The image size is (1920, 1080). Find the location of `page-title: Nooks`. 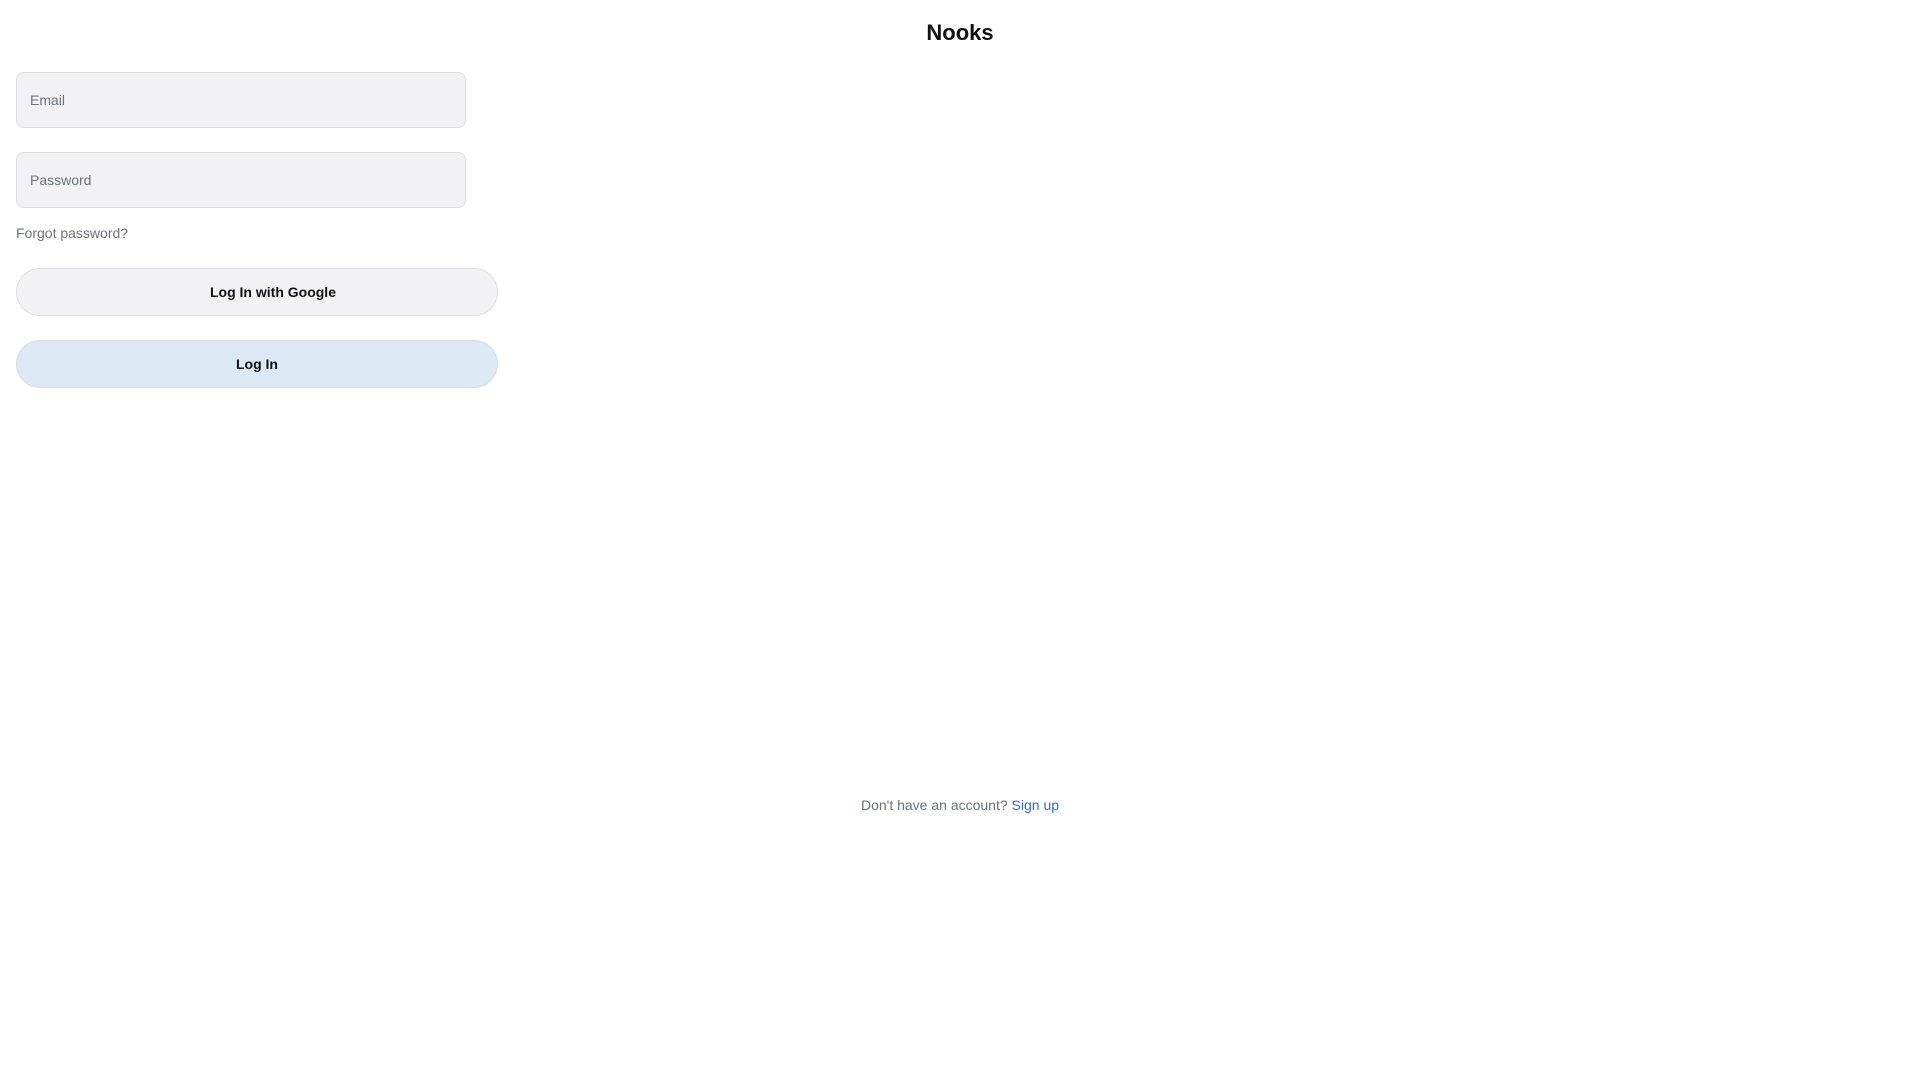

page-title: Nooks is located at coordinates (960, 32).